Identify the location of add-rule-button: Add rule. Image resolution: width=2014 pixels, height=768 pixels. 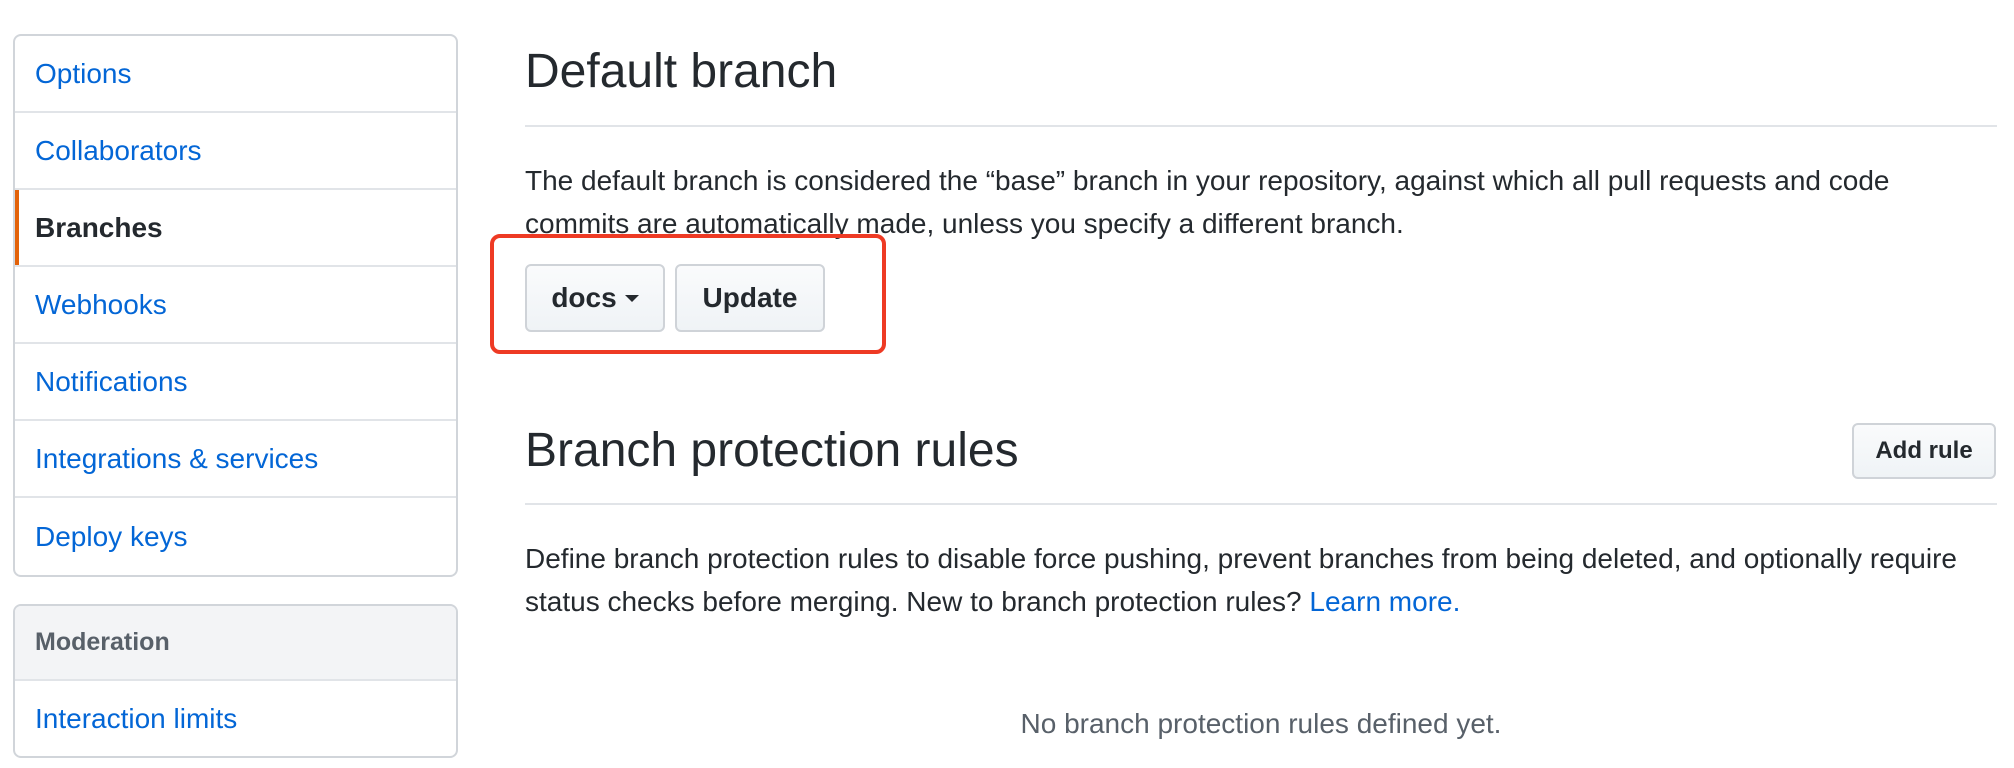
(1924, 451).